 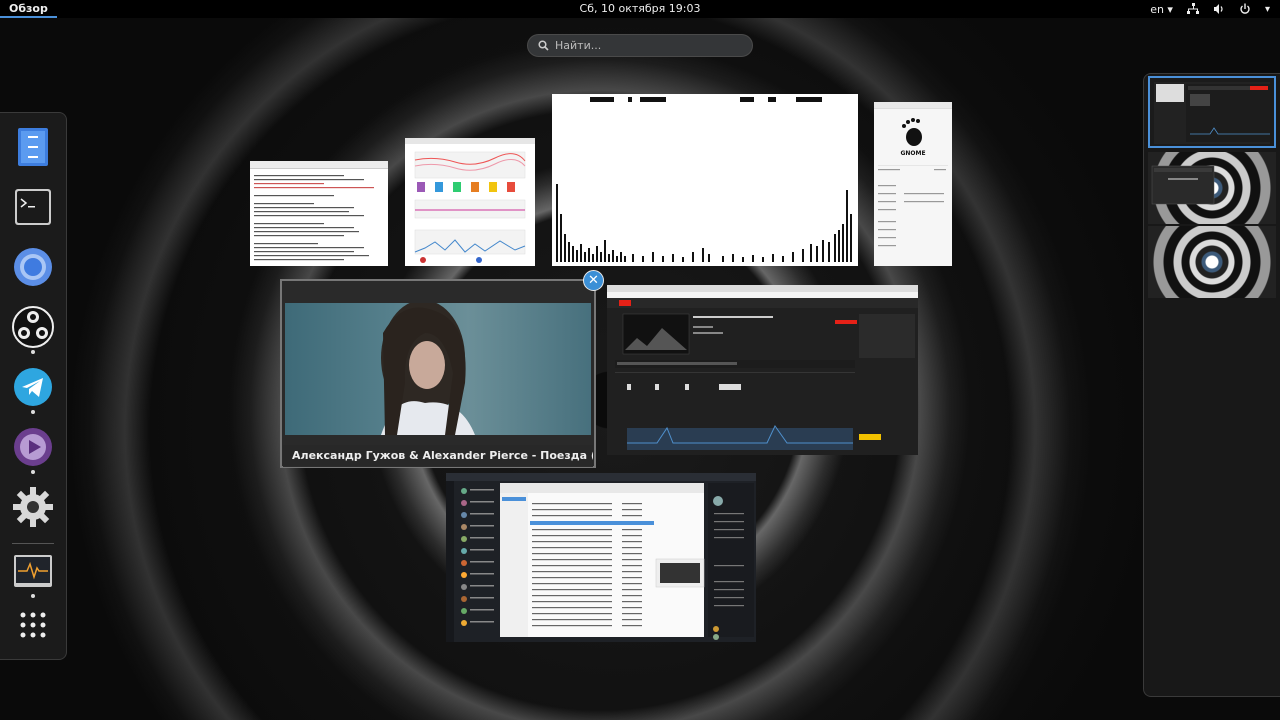 I want to click on media-player-icon, so click(x=33, y=447).